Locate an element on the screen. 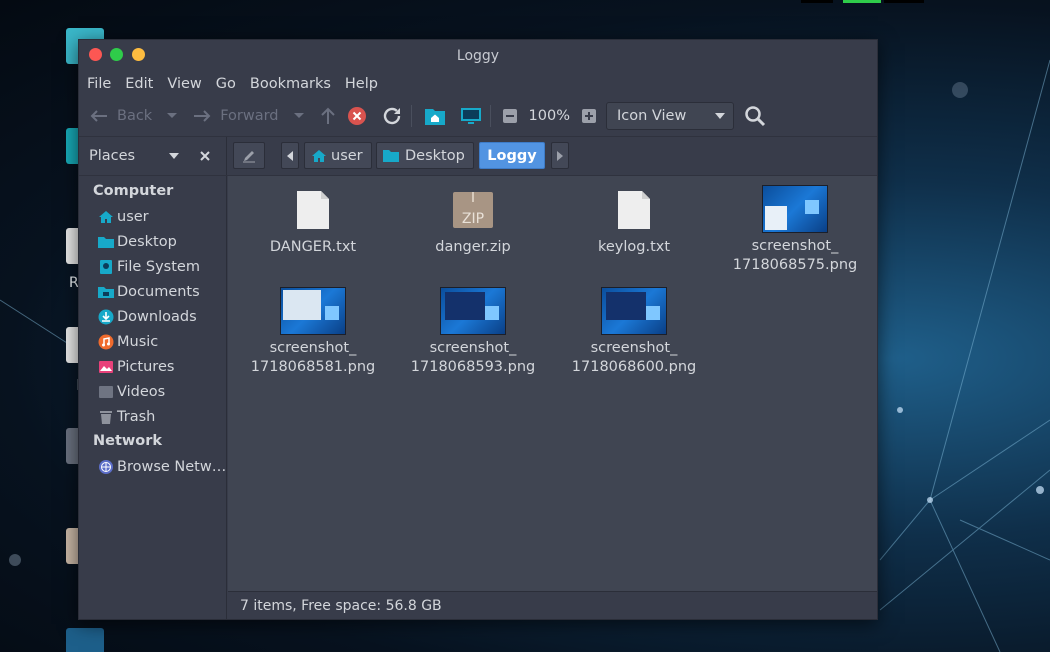 Image resolution: width=1050 pixels, height=652 pixels. places-header: Places is located at coordinates (153, 156).